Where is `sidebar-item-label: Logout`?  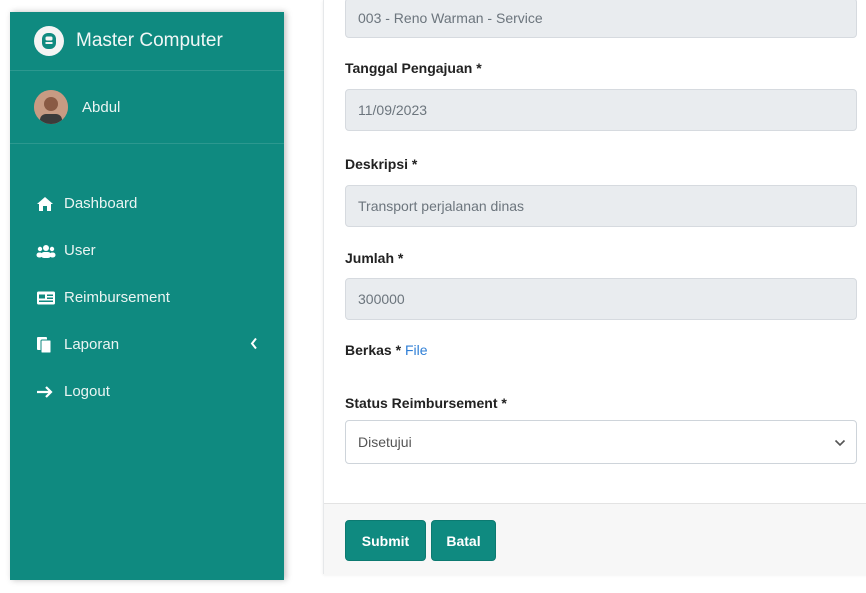 sidebar-item-label: Logout is located at coordinates (87, 391).